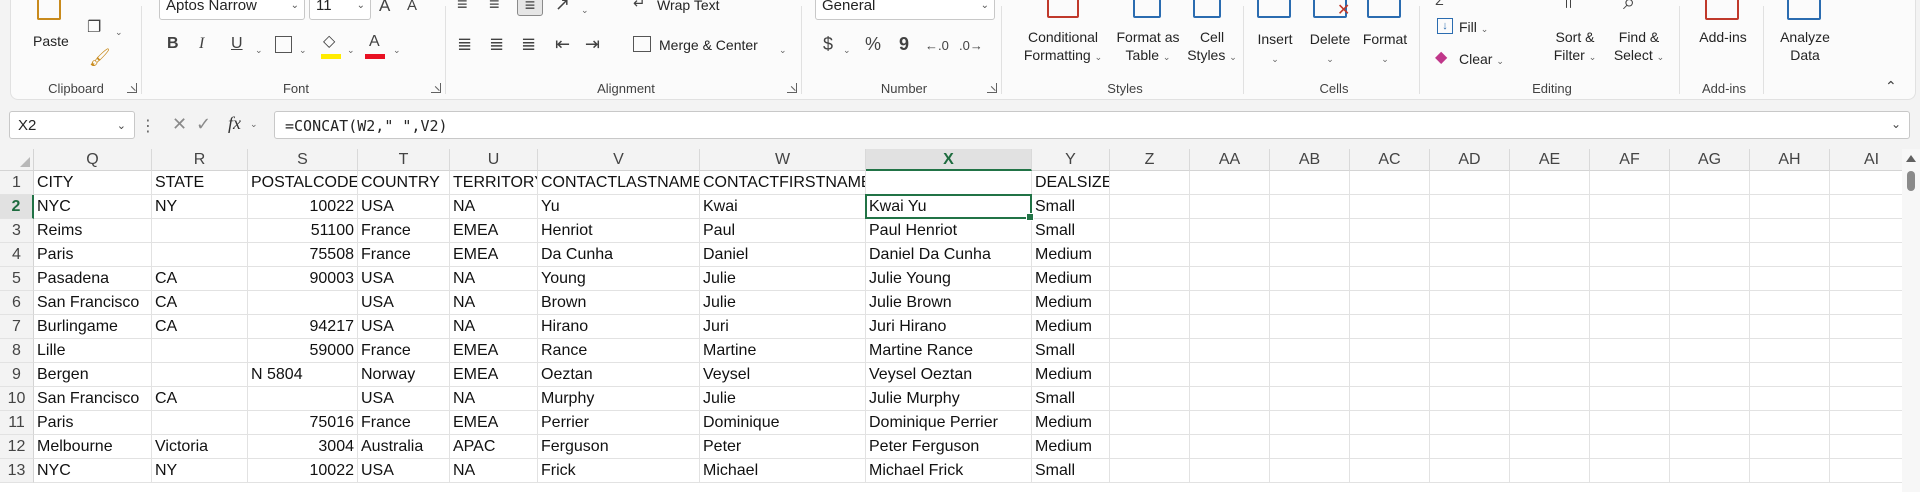 Image resolution: width=1920 pixels, height=492 pixels. What do you see at coordinates (404, 207) in the screenshot?
I see `cell-t2: USA` at bounding box center [404, 207].